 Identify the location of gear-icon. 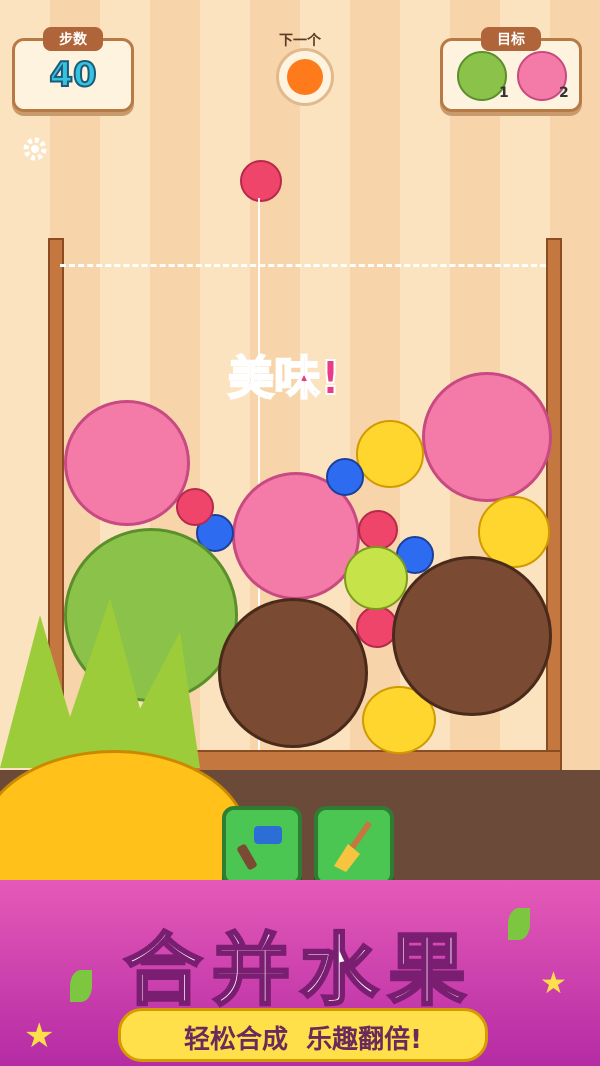
(35, 149).